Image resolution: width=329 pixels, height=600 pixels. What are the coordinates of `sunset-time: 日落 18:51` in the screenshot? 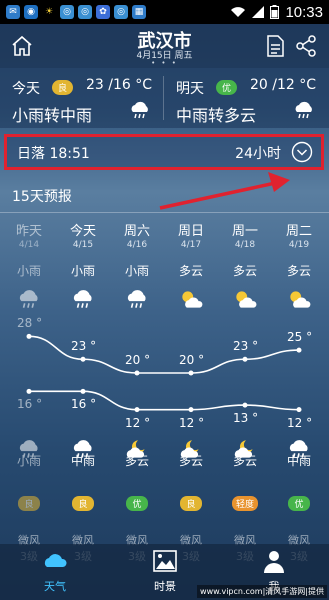 It's located at (53, 154).